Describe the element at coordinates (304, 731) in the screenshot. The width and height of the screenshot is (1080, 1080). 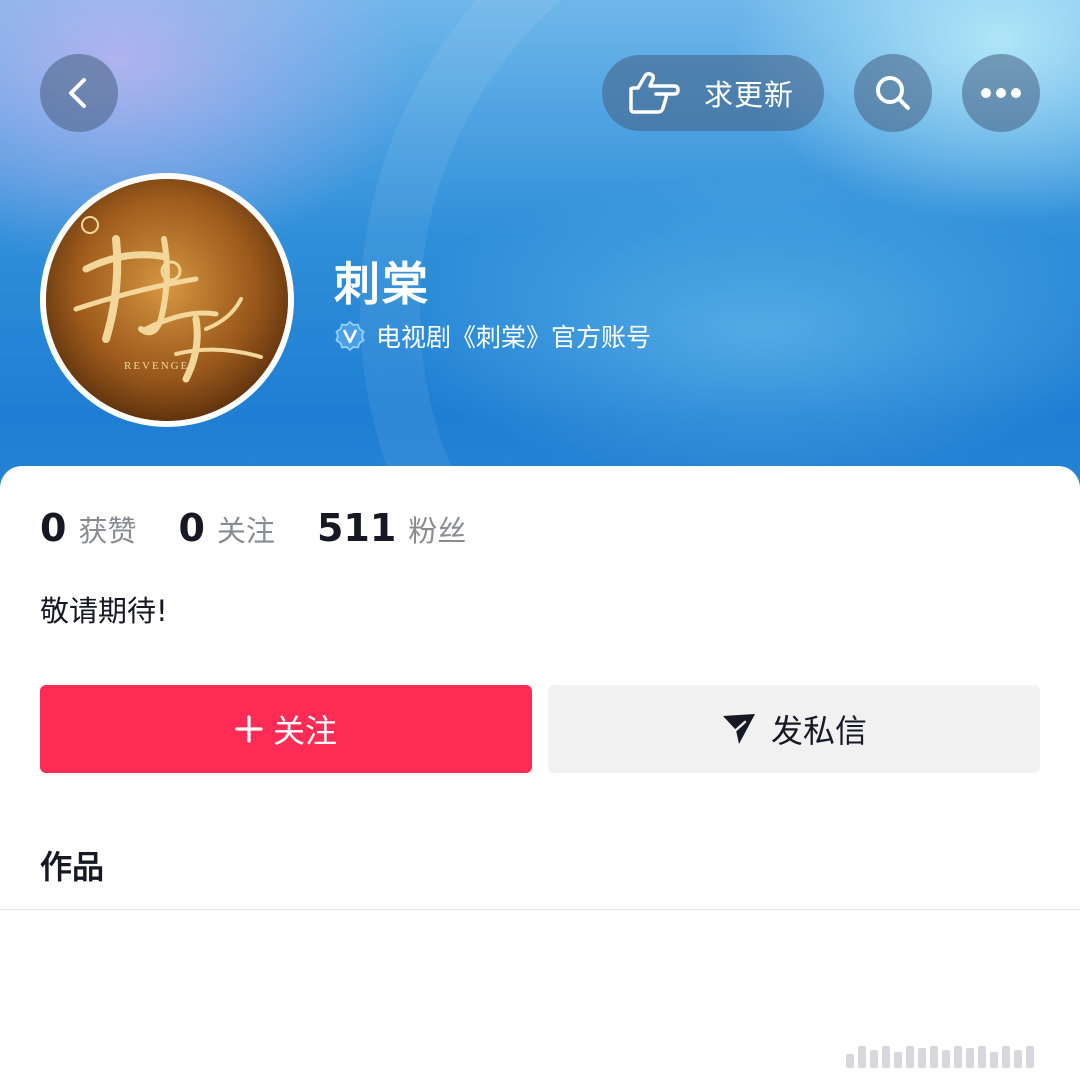
I see `follow-button-label: 关注` at that location.